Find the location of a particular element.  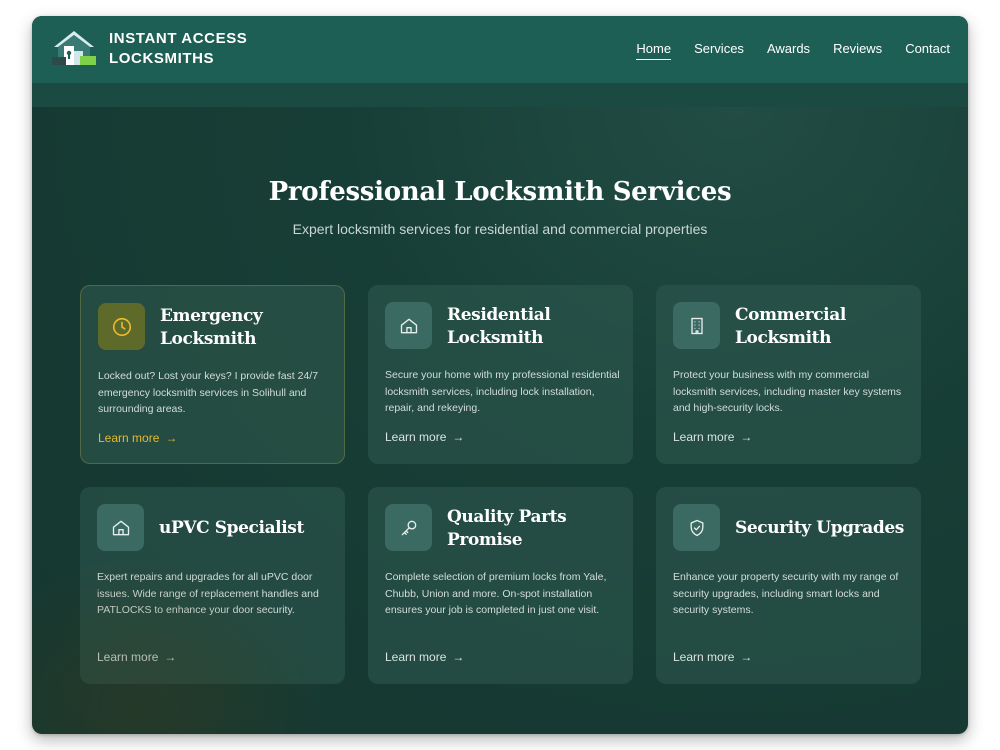

page-title: Professional Locksmith Services is located at coordinates (500, 192).